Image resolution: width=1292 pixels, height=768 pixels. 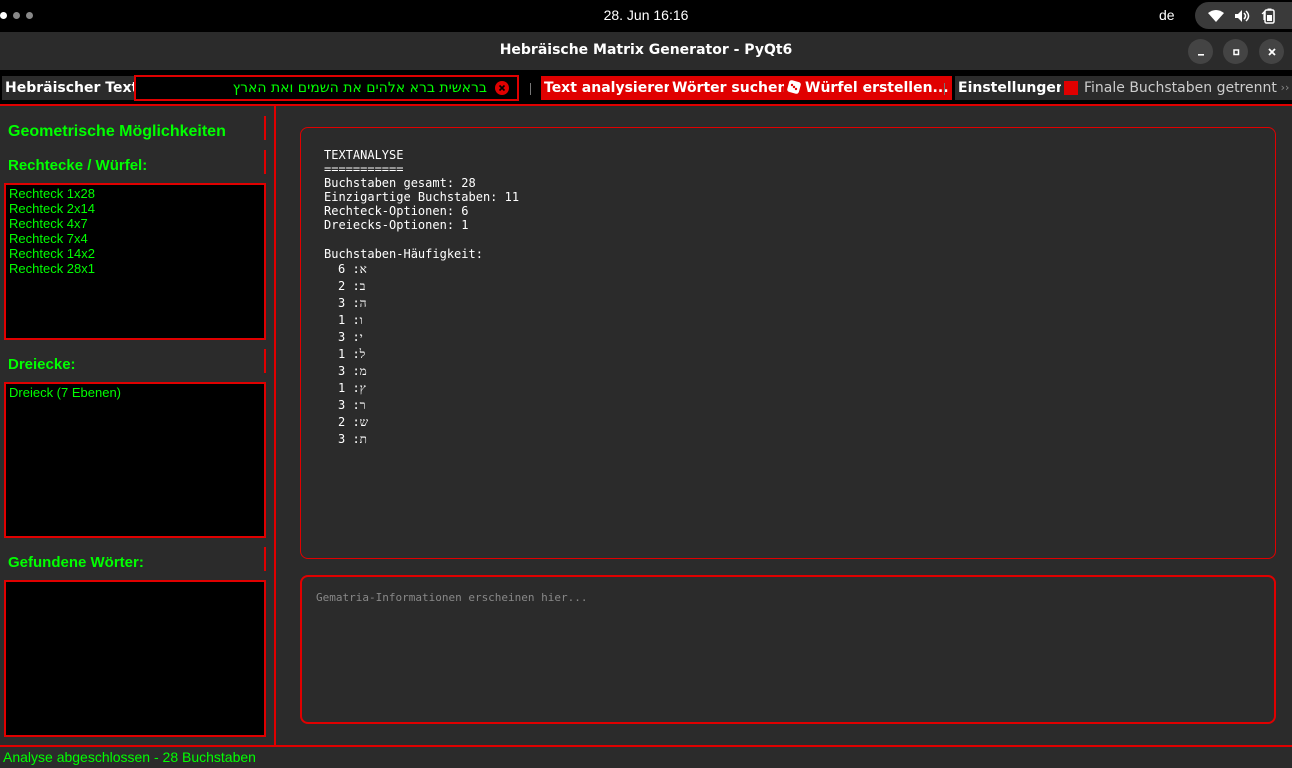 What do you see at coordinates (135, 658) in the screenshot?
I see `found-words-list` at bounding box center [135, 658].